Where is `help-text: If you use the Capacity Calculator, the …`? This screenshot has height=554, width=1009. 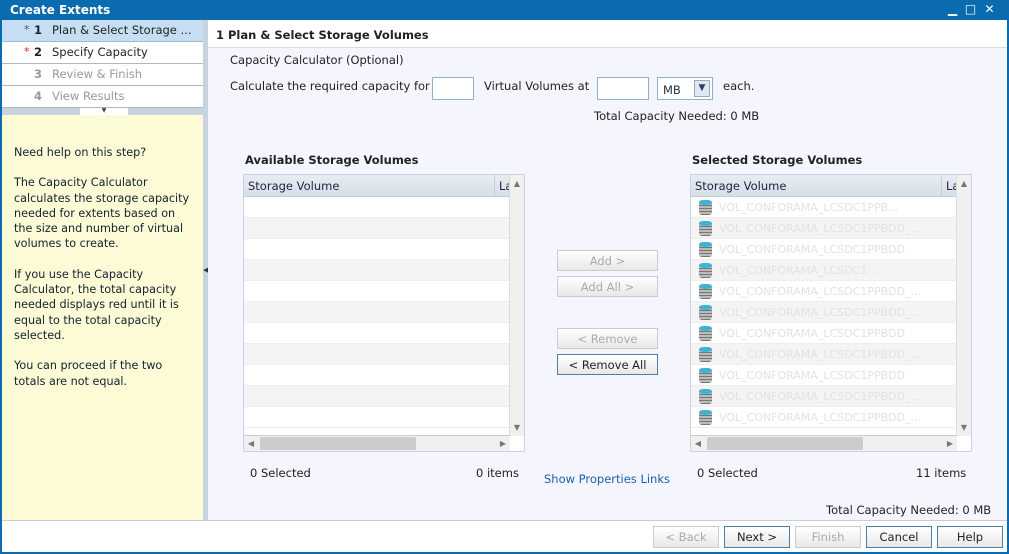
help-text: If you use the Capacity Calculator, the … is located at coordinates (96, 304).